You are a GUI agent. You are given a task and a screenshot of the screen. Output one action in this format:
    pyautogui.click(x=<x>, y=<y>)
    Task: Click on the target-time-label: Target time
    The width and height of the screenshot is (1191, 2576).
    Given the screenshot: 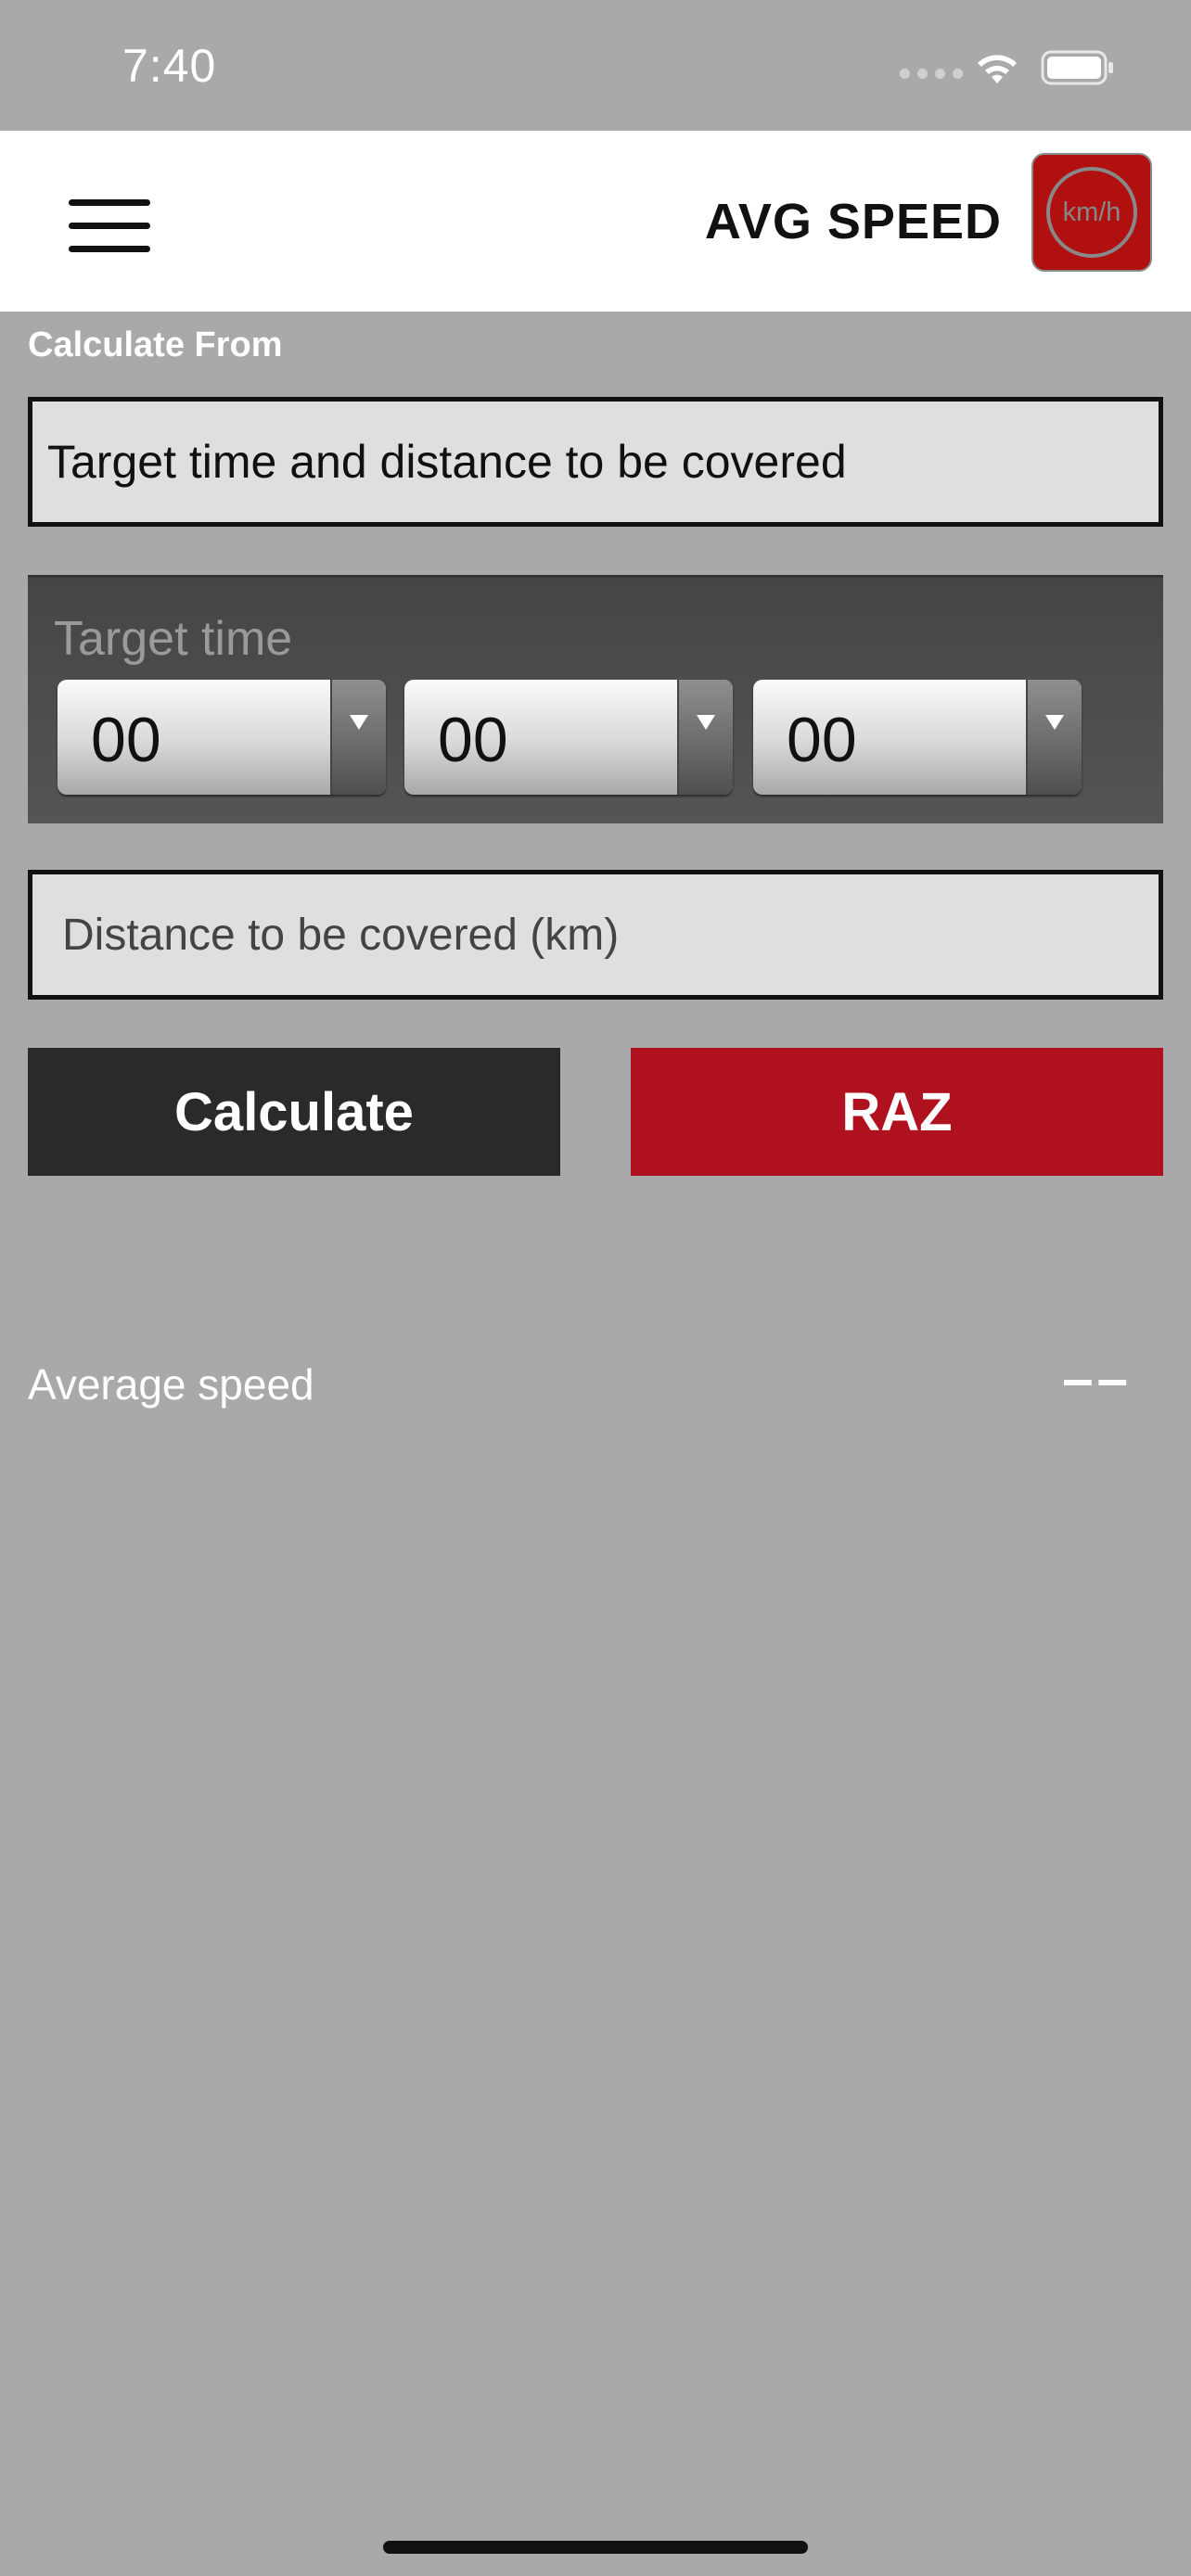 What is the action you would take?
    pyautogui.click(x=173, y=639)
    